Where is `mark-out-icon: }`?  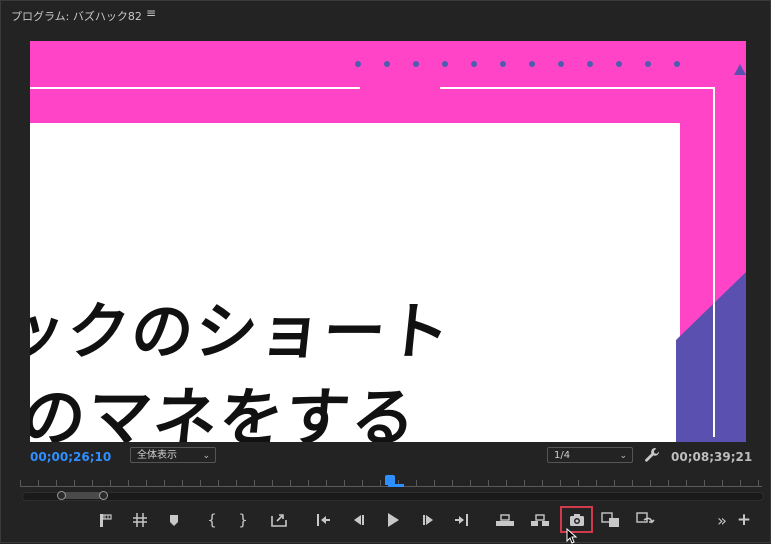 mark-out-icon: } is located at coordinates (243, 520).